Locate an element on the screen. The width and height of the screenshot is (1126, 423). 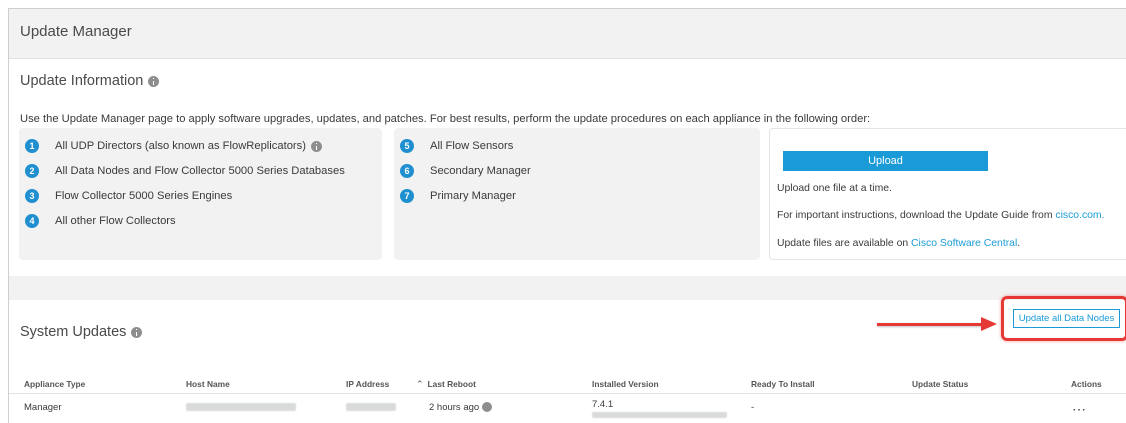
system-updates-heading: System Updates is located at coordinates (81, 332).